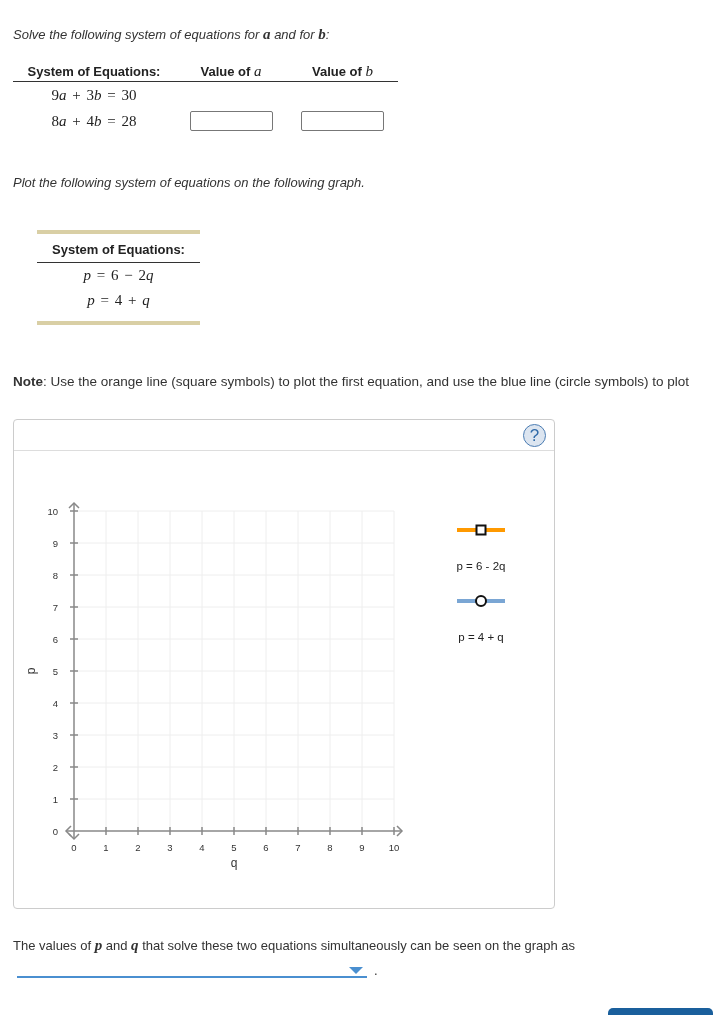  What do you see at coordinates (31, 671) in the screenshot?
I see `axis-title: p` at bounding box center [31, 671].